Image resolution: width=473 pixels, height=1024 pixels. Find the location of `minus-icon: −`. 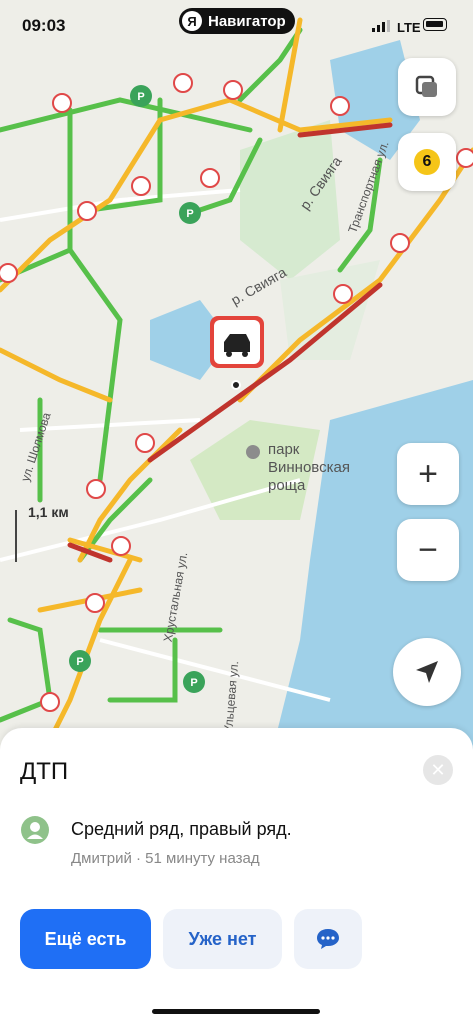

minus-icon: − is located at coordinates (428, 550).